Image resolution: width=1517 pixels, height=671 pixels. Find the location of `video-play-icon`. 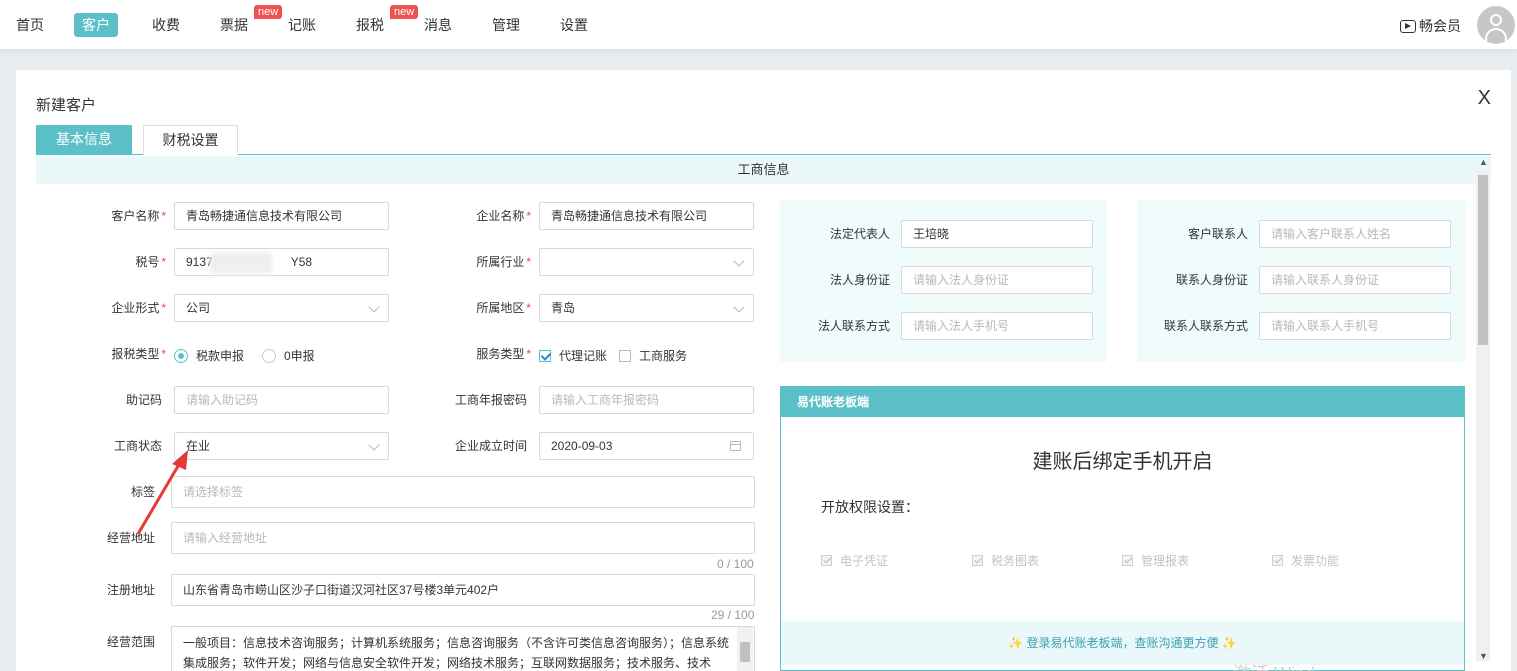

video-play-icon is located at coordinates (1408, 26).